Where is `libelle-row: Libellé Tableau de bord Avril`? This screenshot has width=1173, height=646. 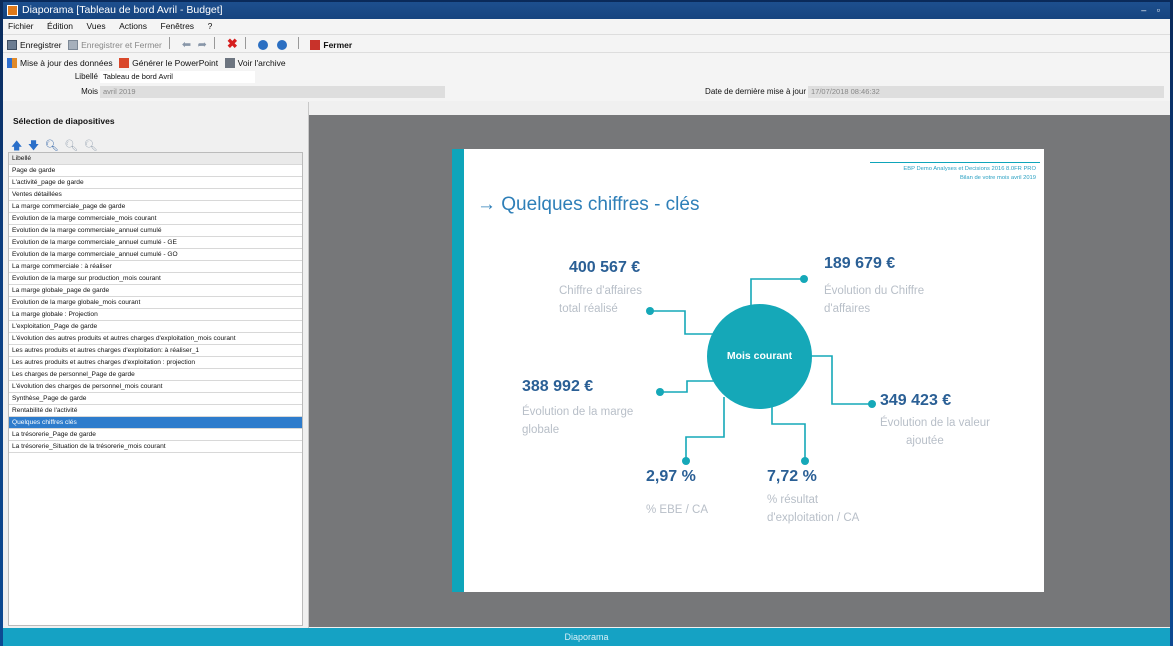
libelle-row: Libellé Tableau de bord Avril is located at coordinates (586, 77).